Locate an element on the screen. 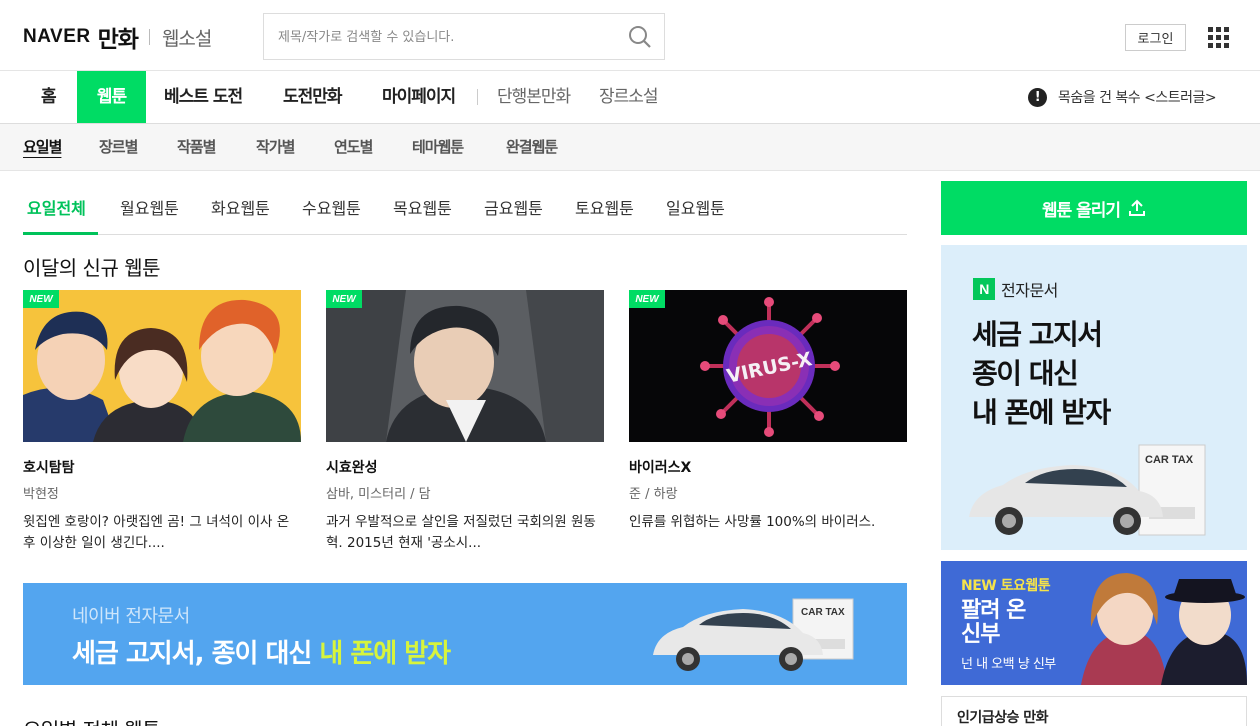  sub-nav: 요일별 장르별 작품별 작가별 연도별 테마웹툰 완결웹툰 is located at coordinates (630, 147).